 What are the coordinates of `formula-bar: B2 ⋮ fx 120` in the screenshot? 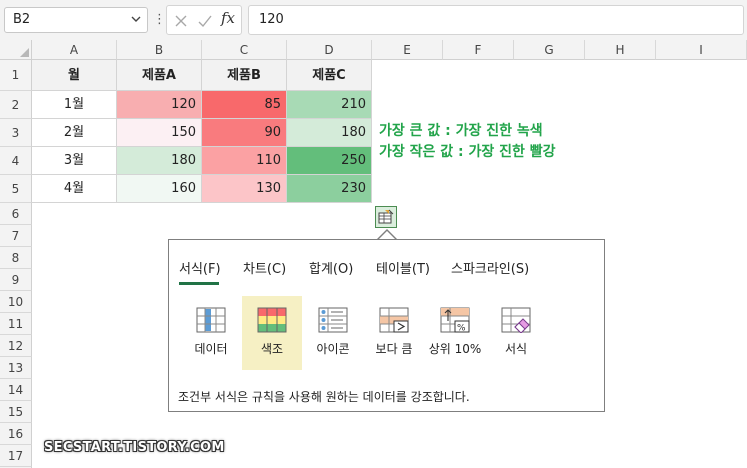 It's located at (373, 20).